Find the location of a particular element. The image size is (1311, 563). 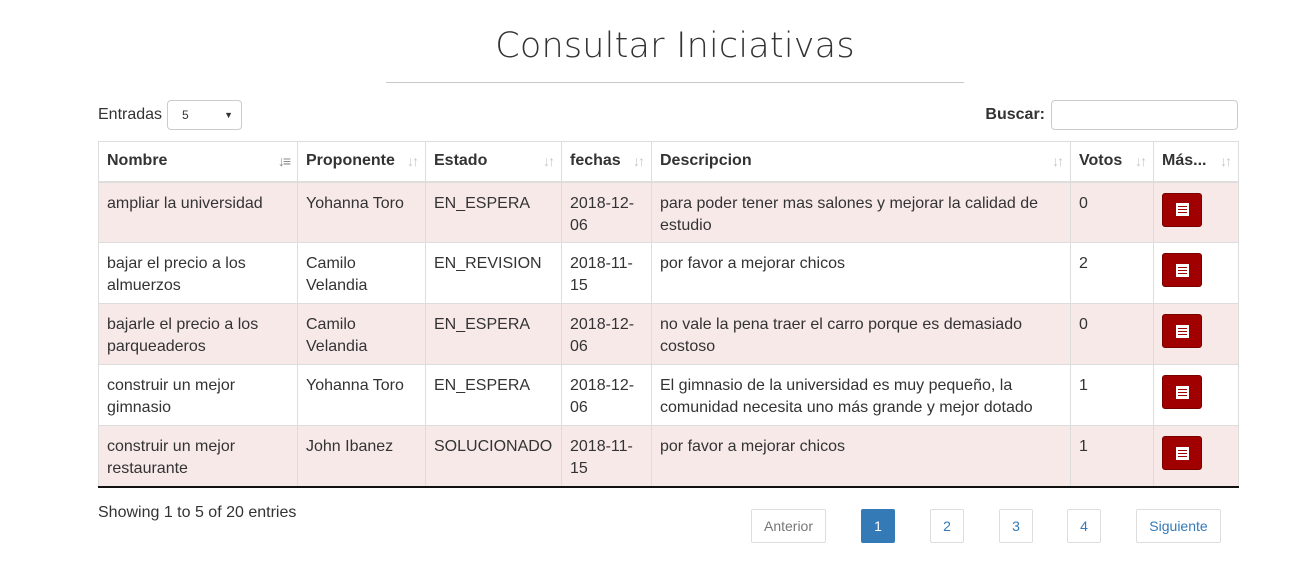

column-label: Nombre is located at coordinates (137, 161).